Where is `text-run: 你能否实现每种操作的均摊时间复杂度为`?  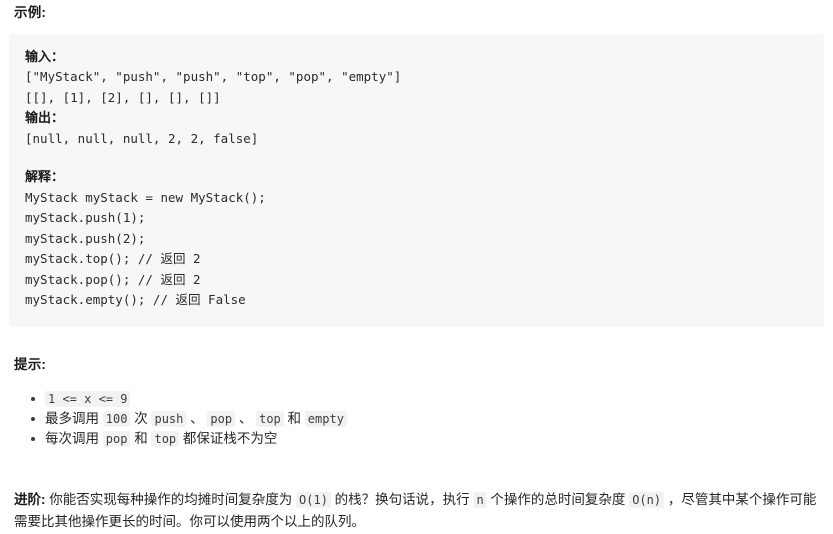
text-run: 你能否实现每种操作的均摊时间复杂度为 is located at coordinates (171, 499).